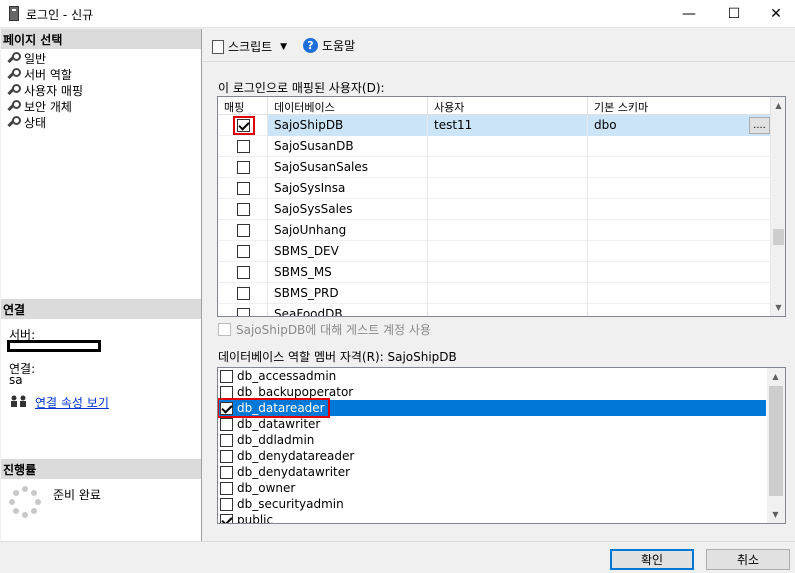  Describe the element at coordinates (39, 106) in the screenshot. I see `nav-item-securables: 보안 개체` at that location.